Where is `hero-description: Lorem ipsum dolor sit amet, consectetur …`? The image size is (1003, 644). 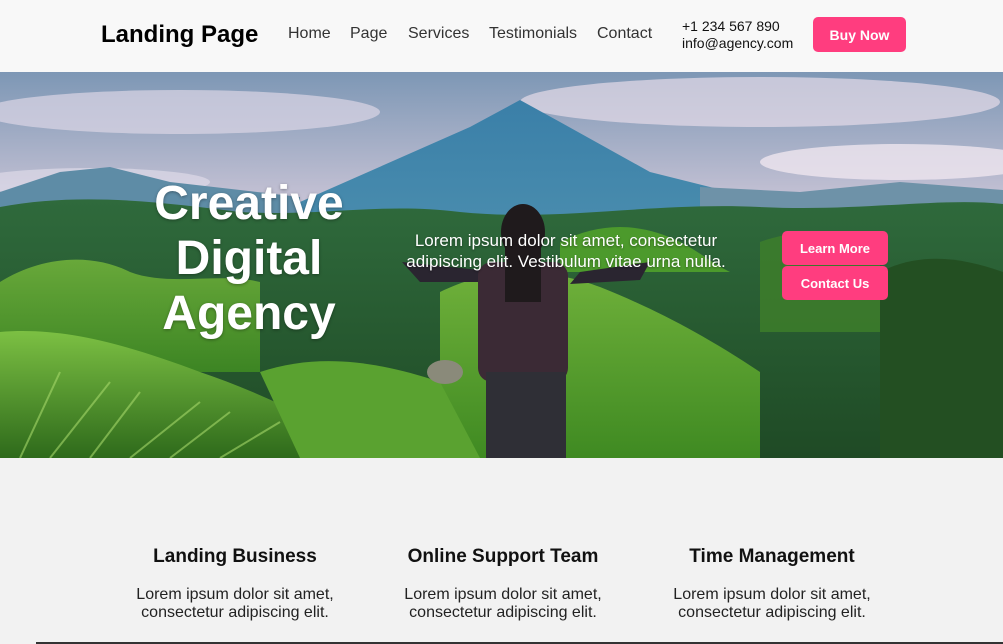
hero-description: Lorem ipsum dolor sit amet, consectetur … is located at coordinates (566, 251).